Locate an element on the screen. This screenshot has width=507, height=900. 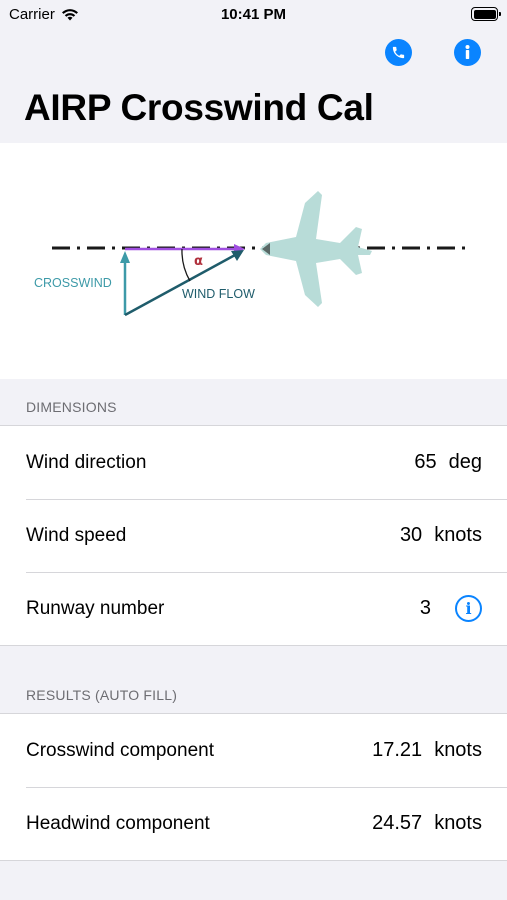
status-time: 10:41 PM is located at coordinates (253, 14).